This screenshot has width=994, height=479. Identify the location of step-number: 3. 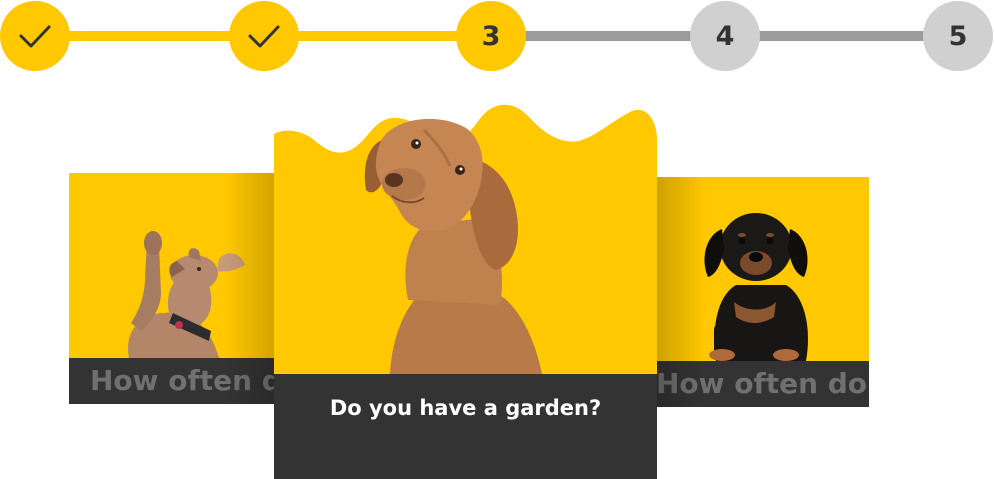
(491, 36).